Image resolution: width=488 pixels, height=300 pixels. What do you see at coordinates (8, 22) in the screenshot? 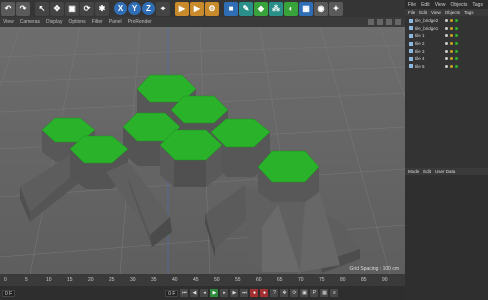
I see `menu-view: View` at bounding box center [8, 22].